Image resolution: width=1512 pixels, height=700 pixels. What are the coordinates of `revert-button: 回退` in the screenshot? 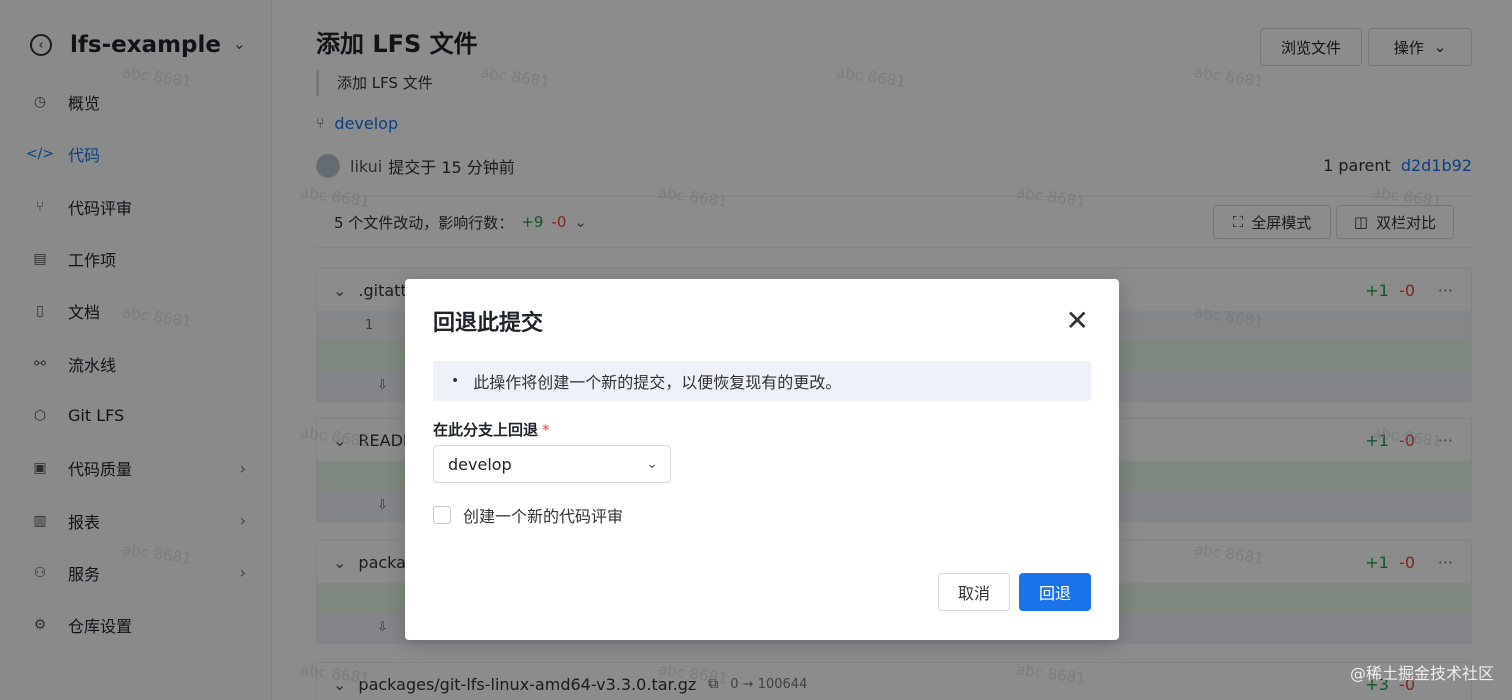 It's located at (1055, 592).